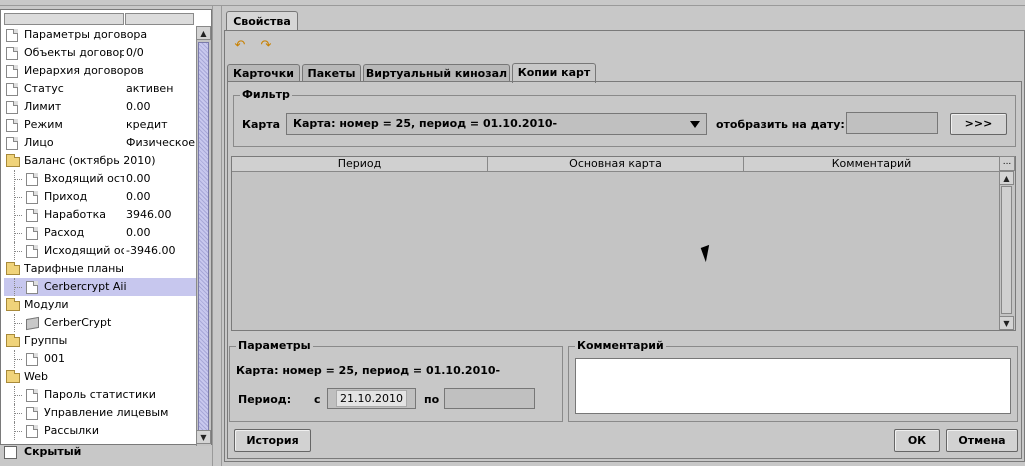 The image size is (1025, 466). Describe the element at coordinates (100, 179) in the screenshot. I see `tree-item: Входящий остаток0.00` at that location.